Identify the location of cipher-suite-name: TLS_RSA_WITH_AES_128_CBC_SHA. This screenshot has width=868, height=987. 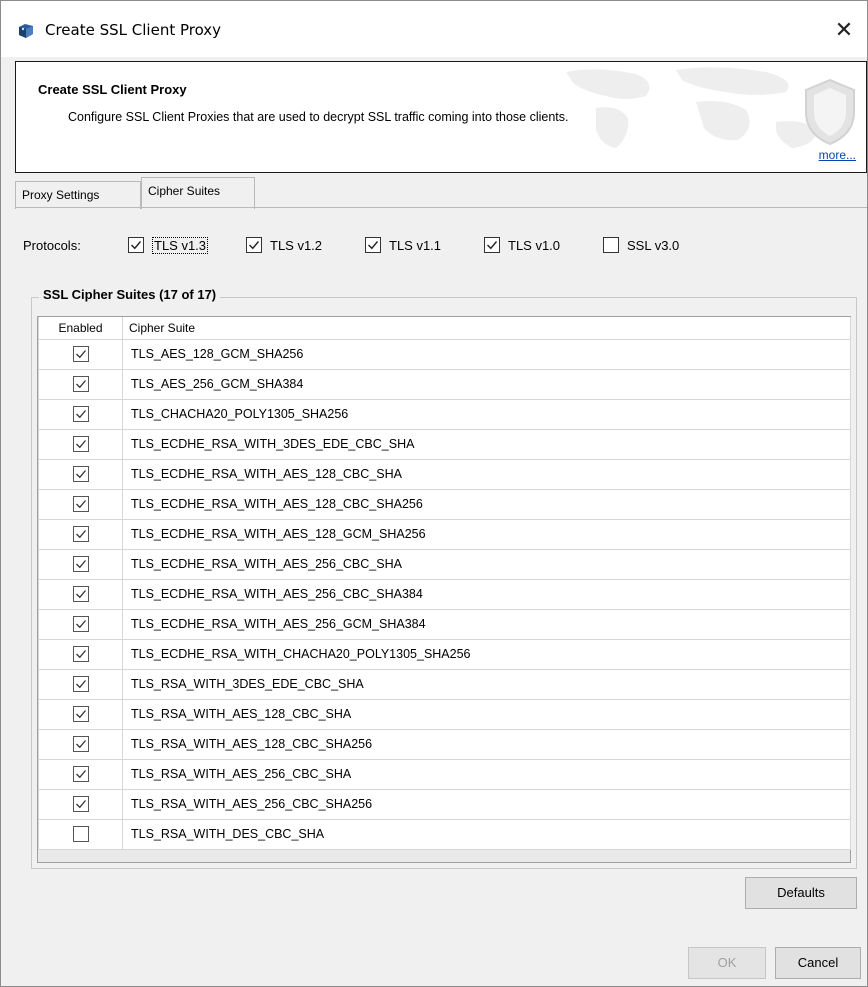
(486, 714).